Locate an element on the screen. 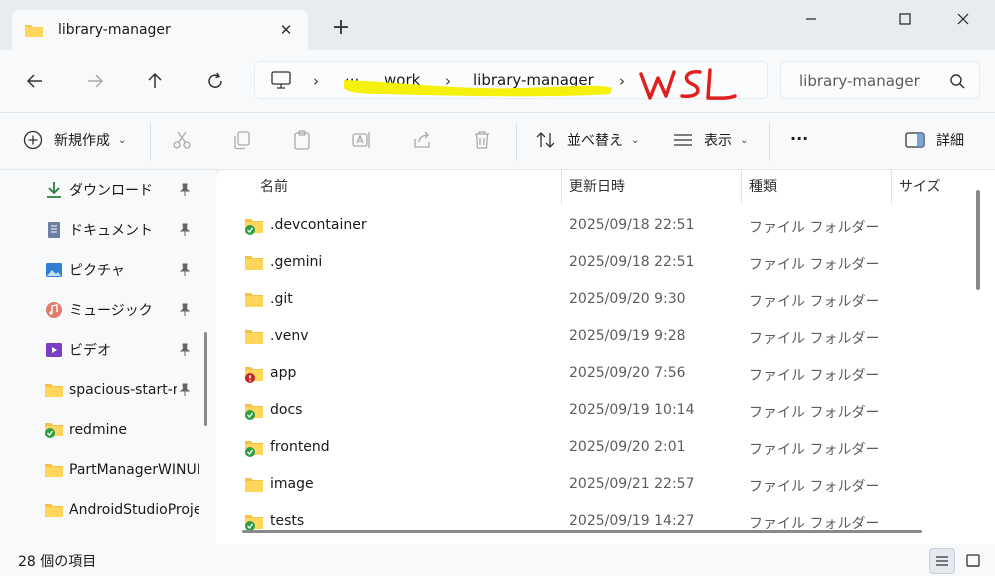  view-button: 表示 ⌄ is located at coordinates (710, 140).